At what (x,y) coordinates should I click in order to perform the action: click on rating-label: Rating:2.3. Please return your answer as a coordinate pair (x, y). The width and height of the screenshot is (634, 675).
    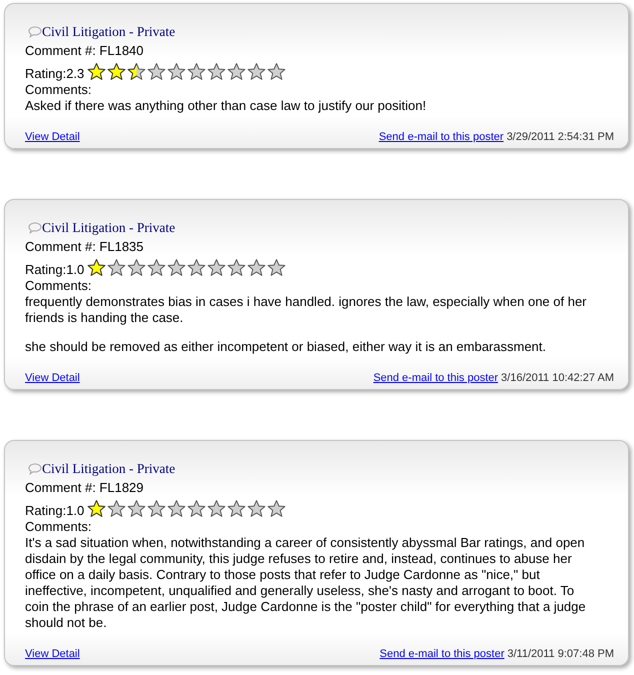
    Looking at the image, I should click on (54, 72).